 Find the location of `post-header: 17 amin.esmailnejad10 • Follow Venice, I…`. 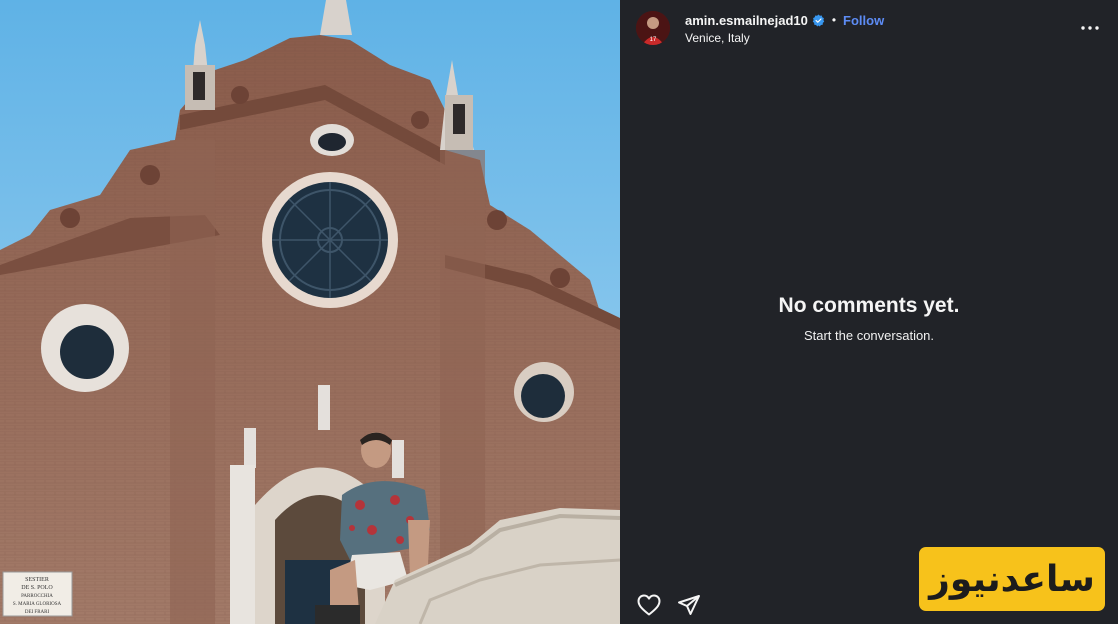

post-header: 17 amin.esmailnejad10 • Follow Venice, I… is located at coordinates (869, 29).